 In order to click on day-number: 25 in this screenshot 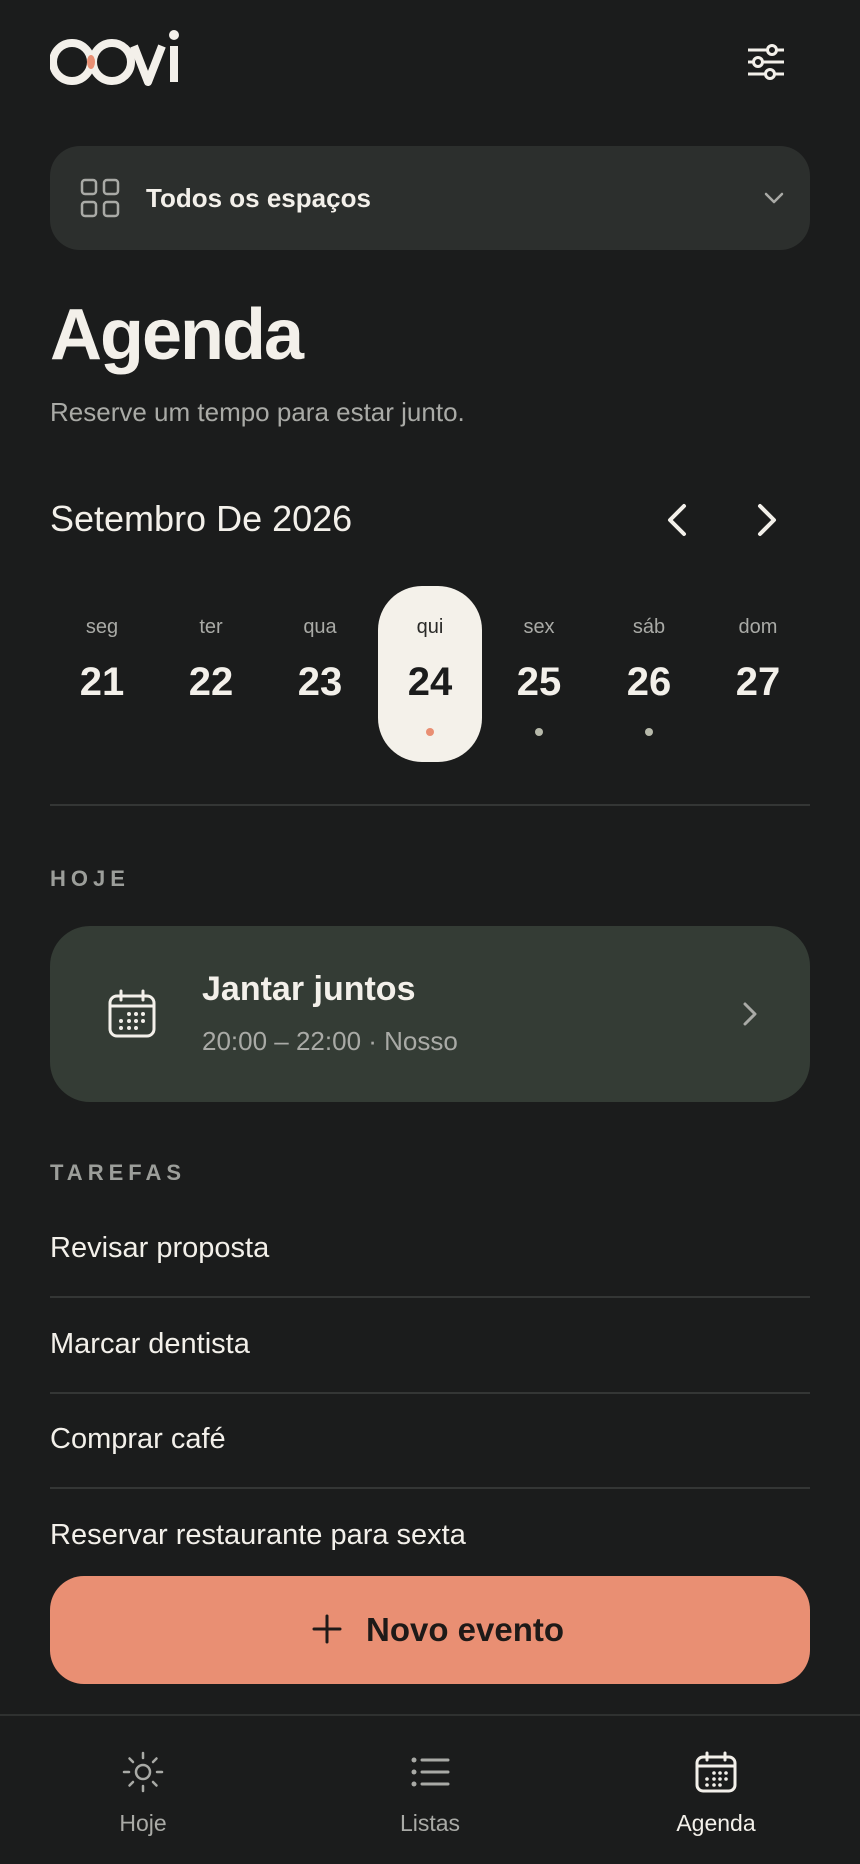, I will do `click(539, 682)`.